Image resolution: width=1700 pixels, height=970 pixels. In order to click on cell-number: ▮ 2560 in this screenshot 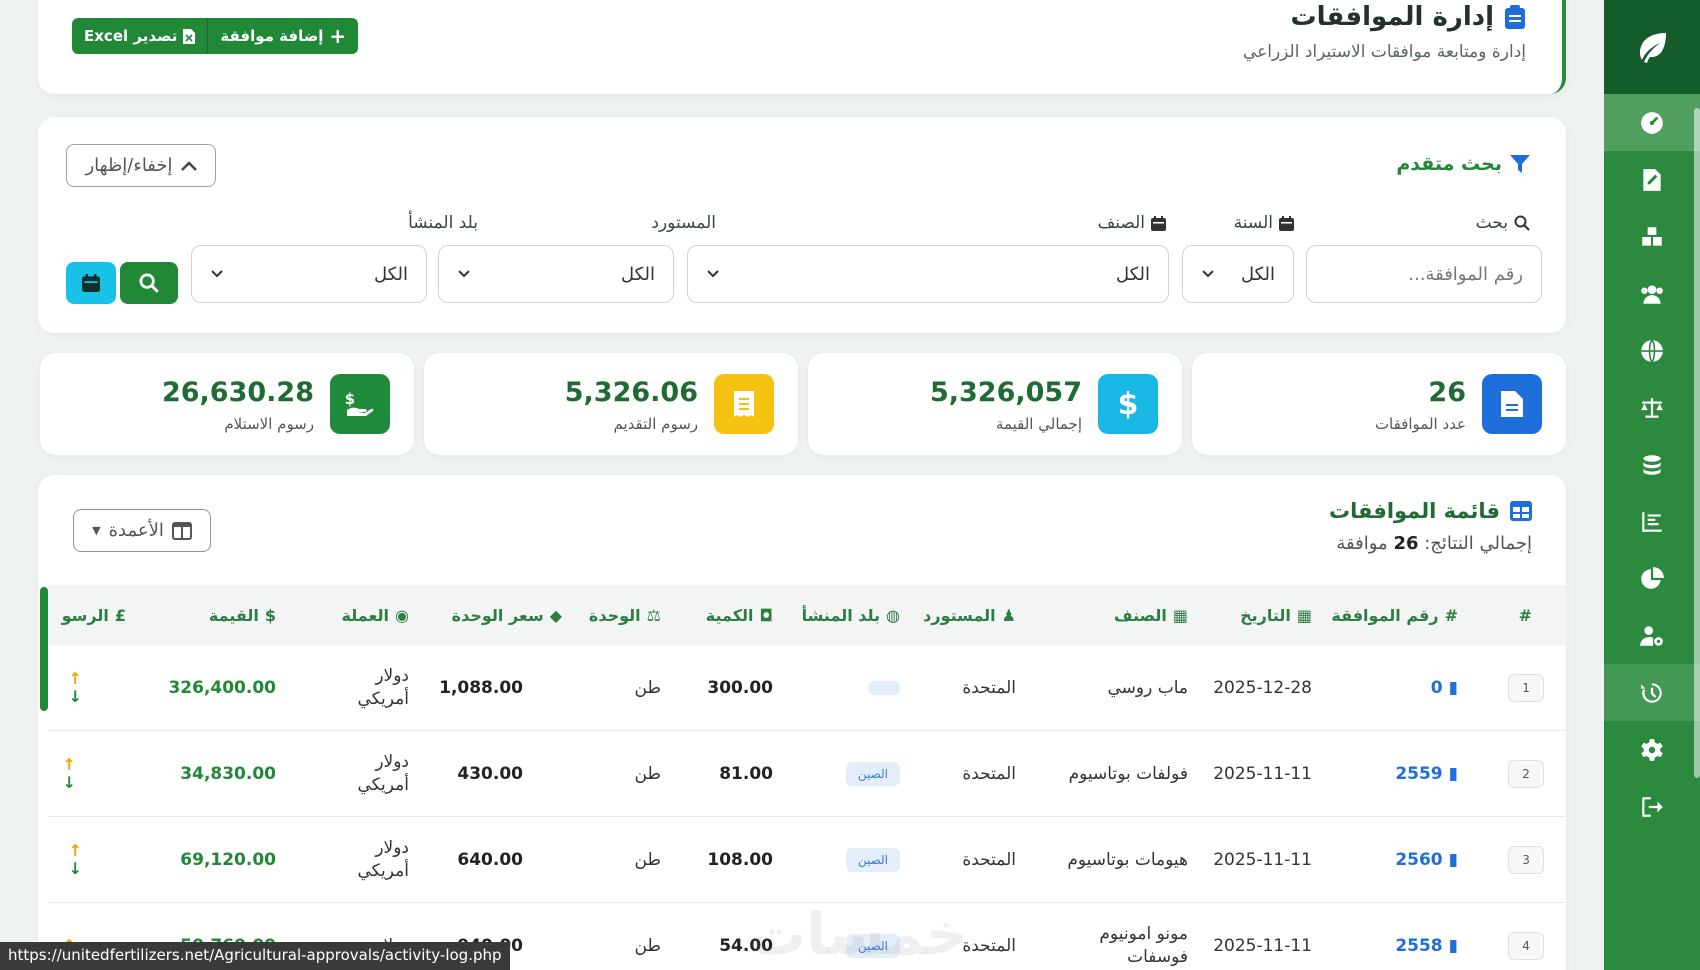, I will do `click(1426, 860)`.